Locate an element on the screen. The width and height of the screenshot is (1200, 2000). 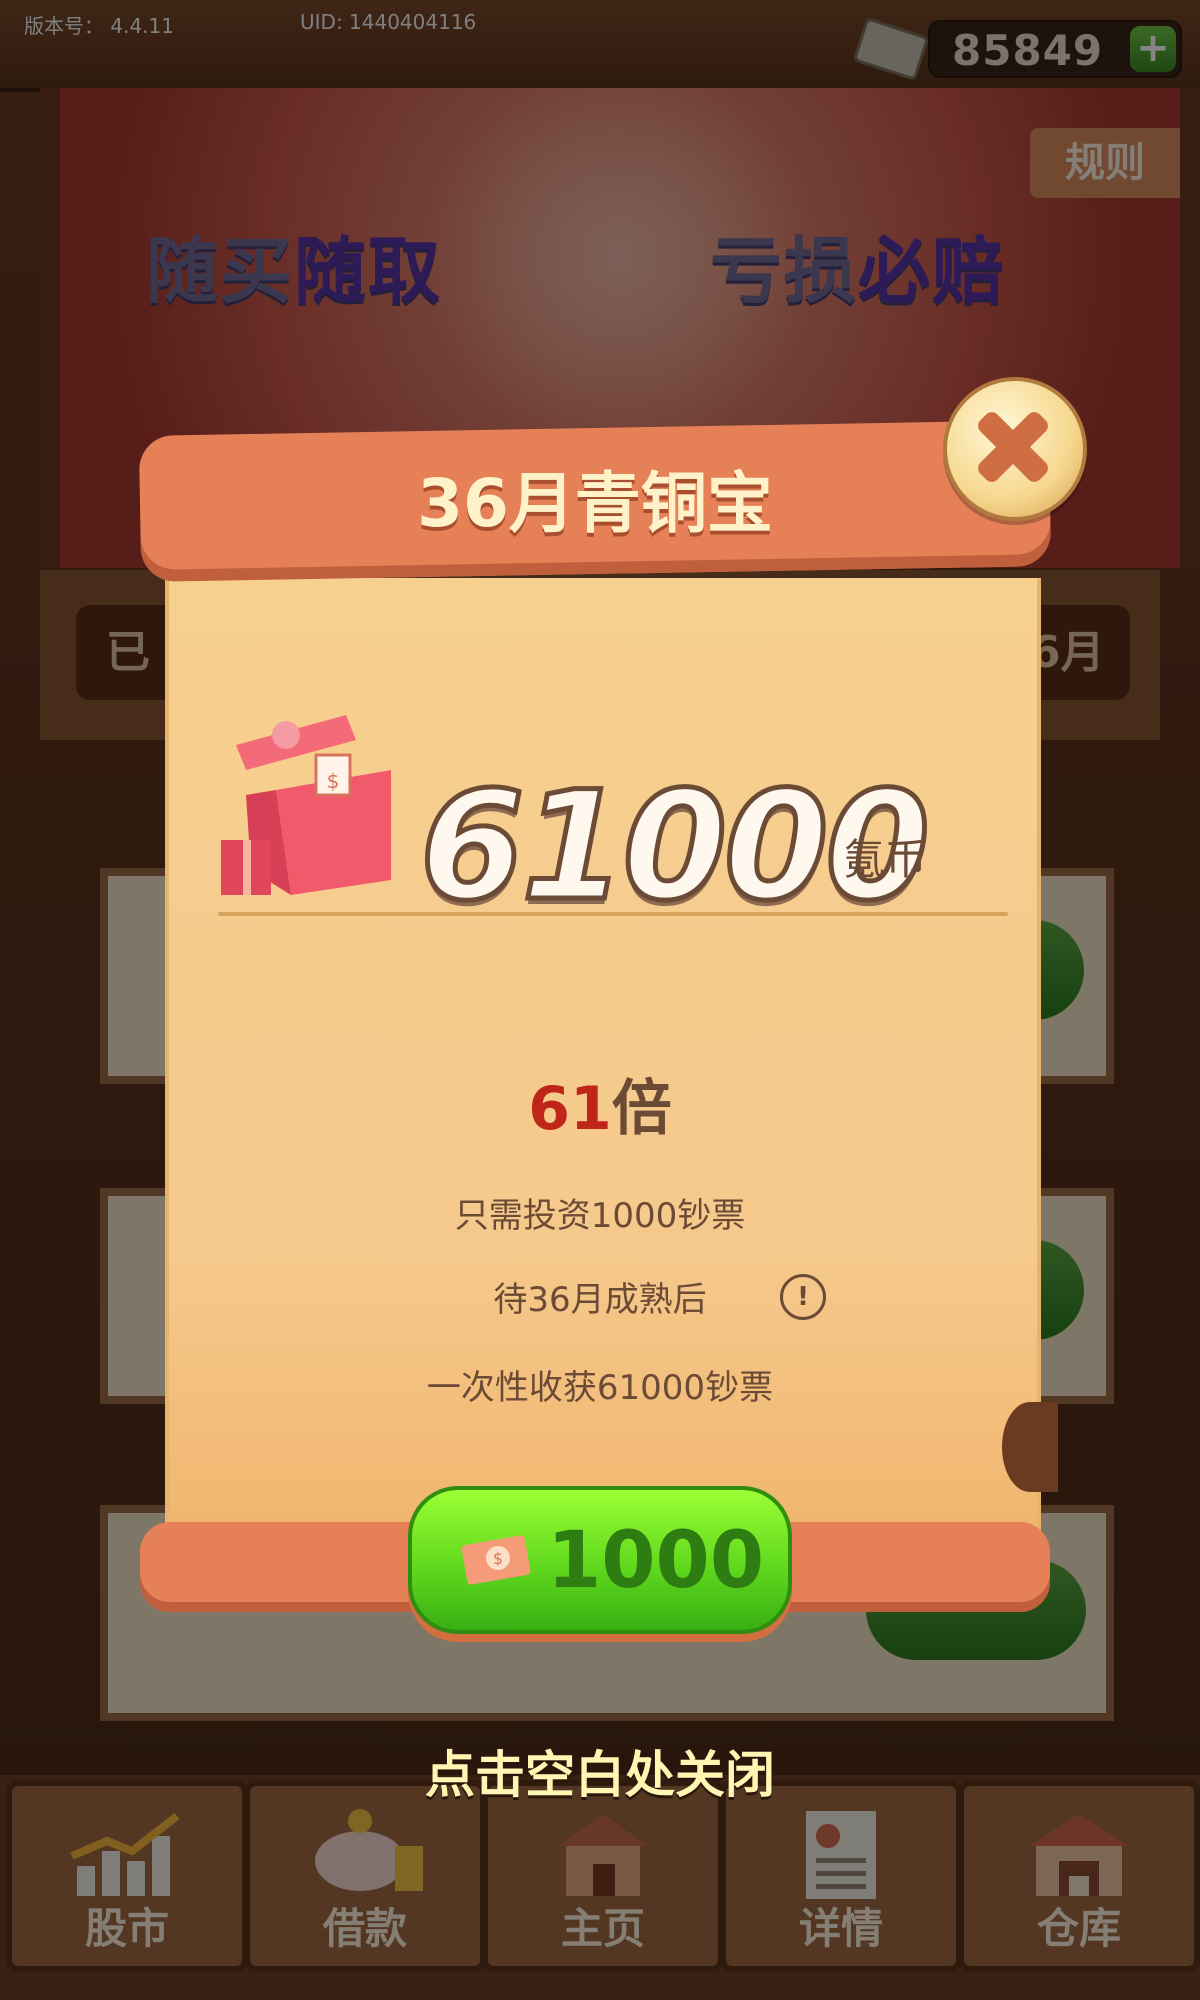
maturity-description: 待36月成熟后 is located at coordinates (600, 1300).